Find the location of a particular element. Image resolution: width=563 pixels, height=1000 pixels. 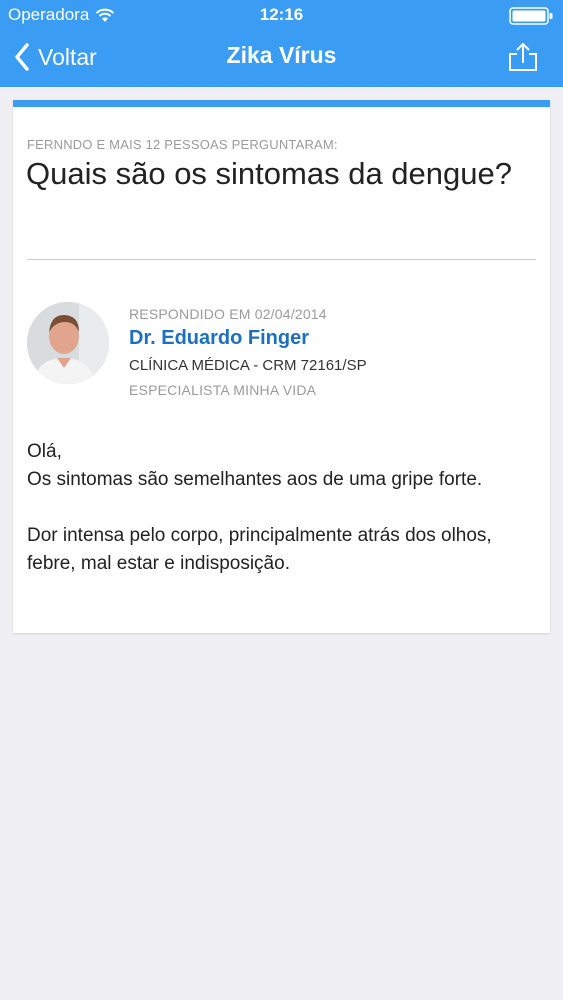

doctor-photo is located at coordinates (68, 343).